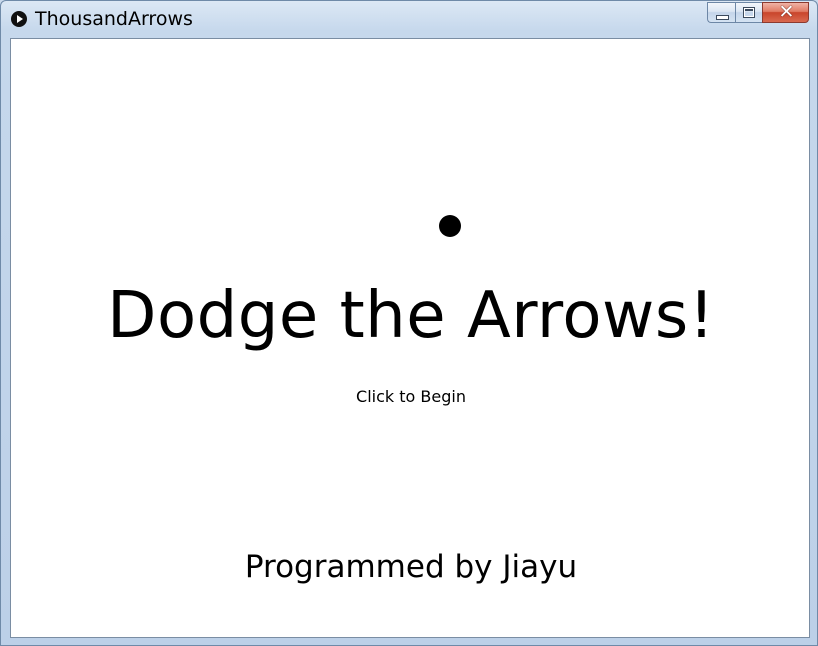  I want to click on maximize-button, so click(748, 12).